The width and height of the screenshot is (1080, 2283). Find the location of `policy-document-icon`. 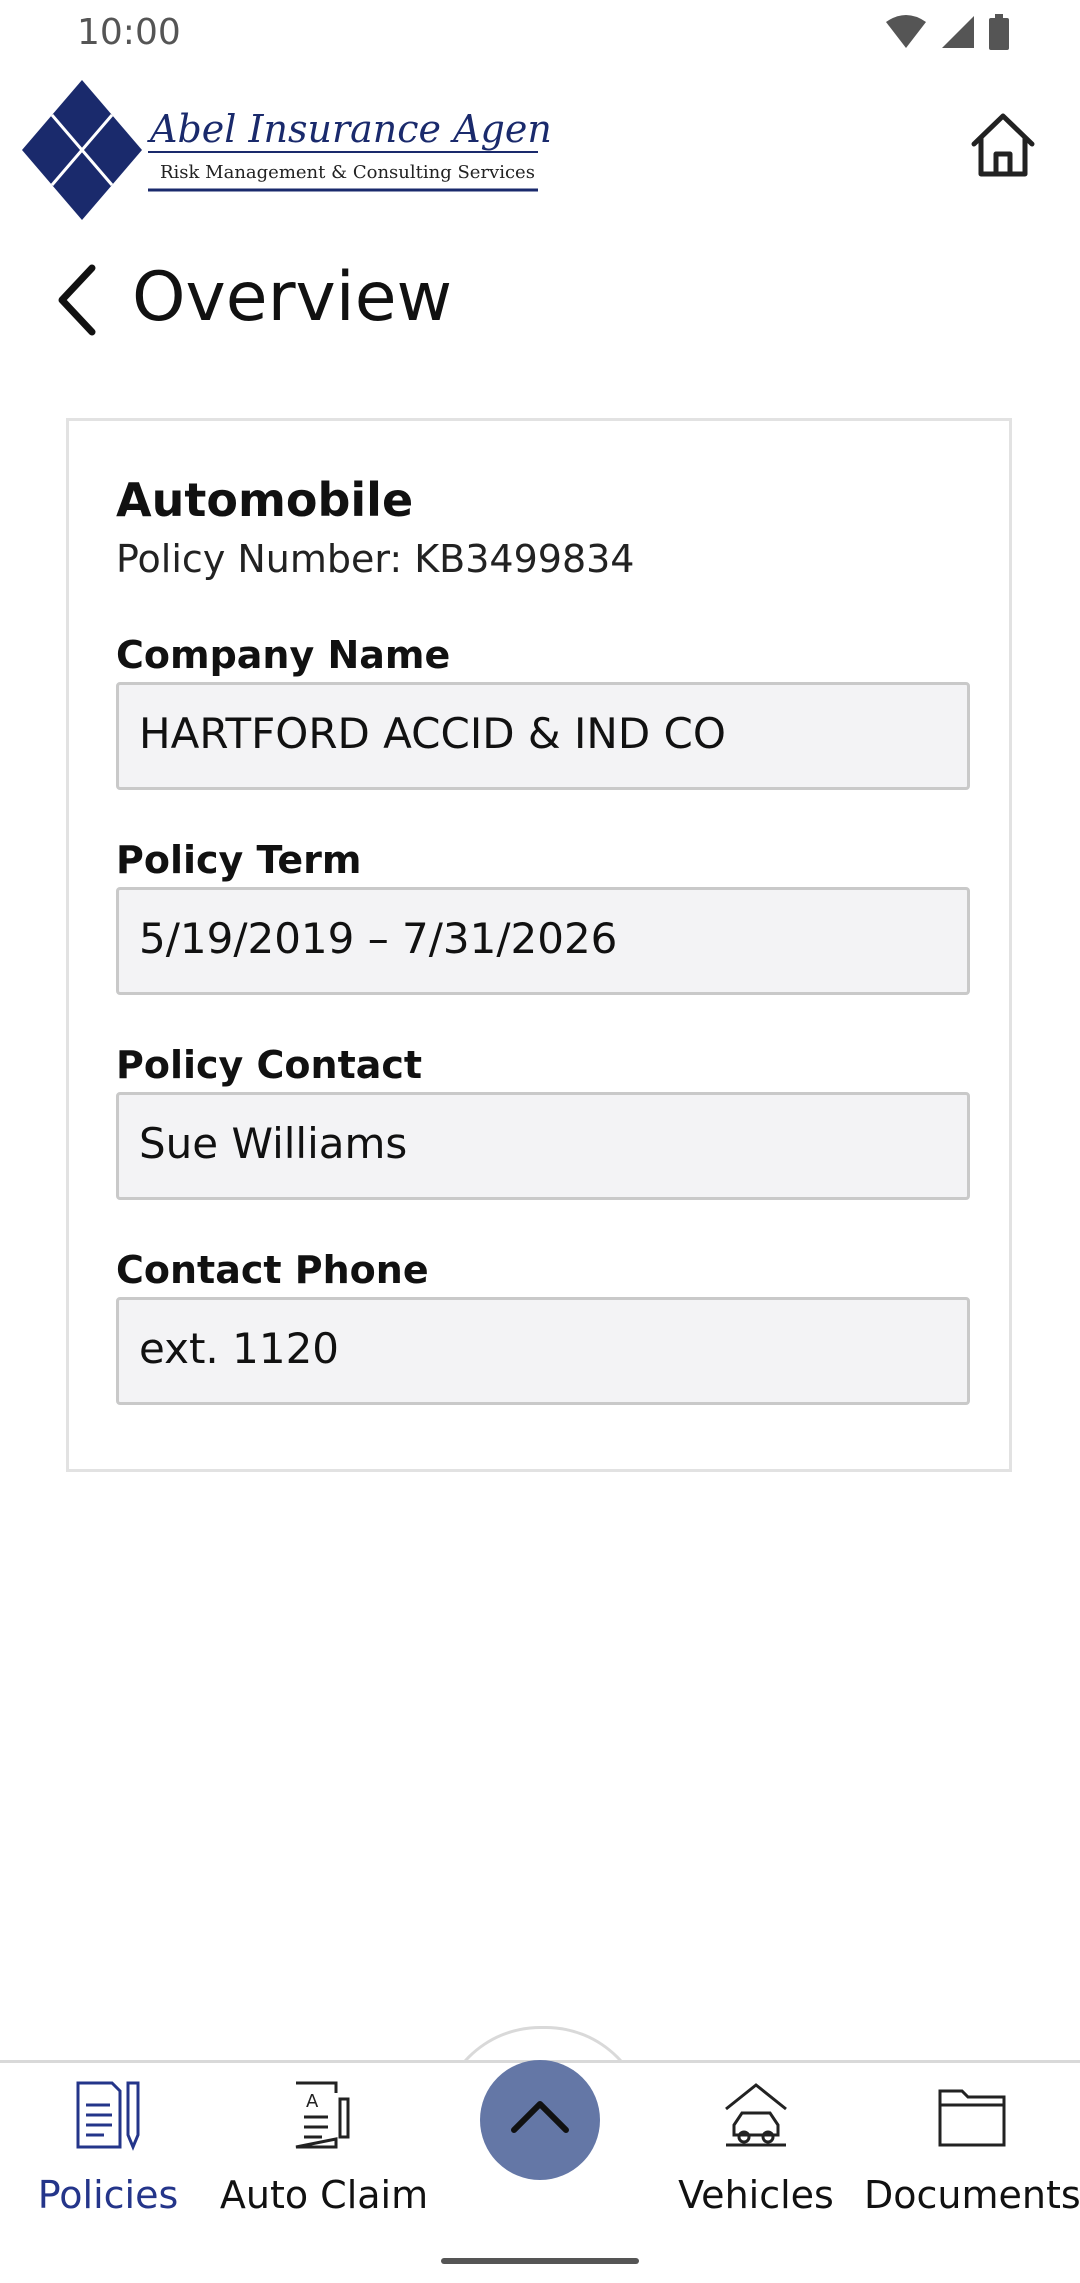

policy-document-icon is located at coordinates (108, 2116).